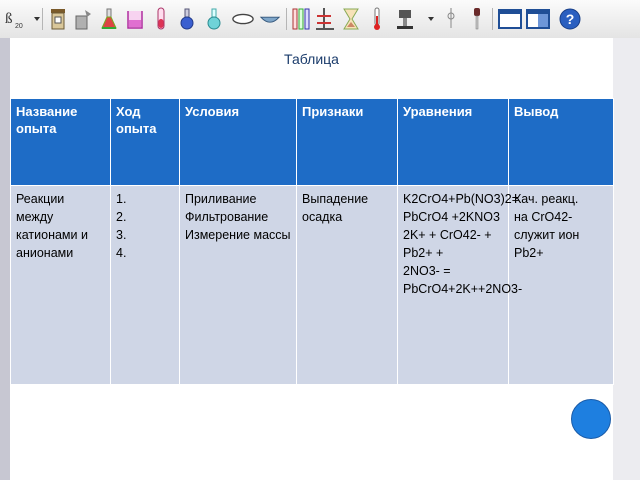 This screenshot has height=480, width=640. Describe the element at coordinates (453, 142) in the screenshot. I see `header-equations: Уравнения` at that location.